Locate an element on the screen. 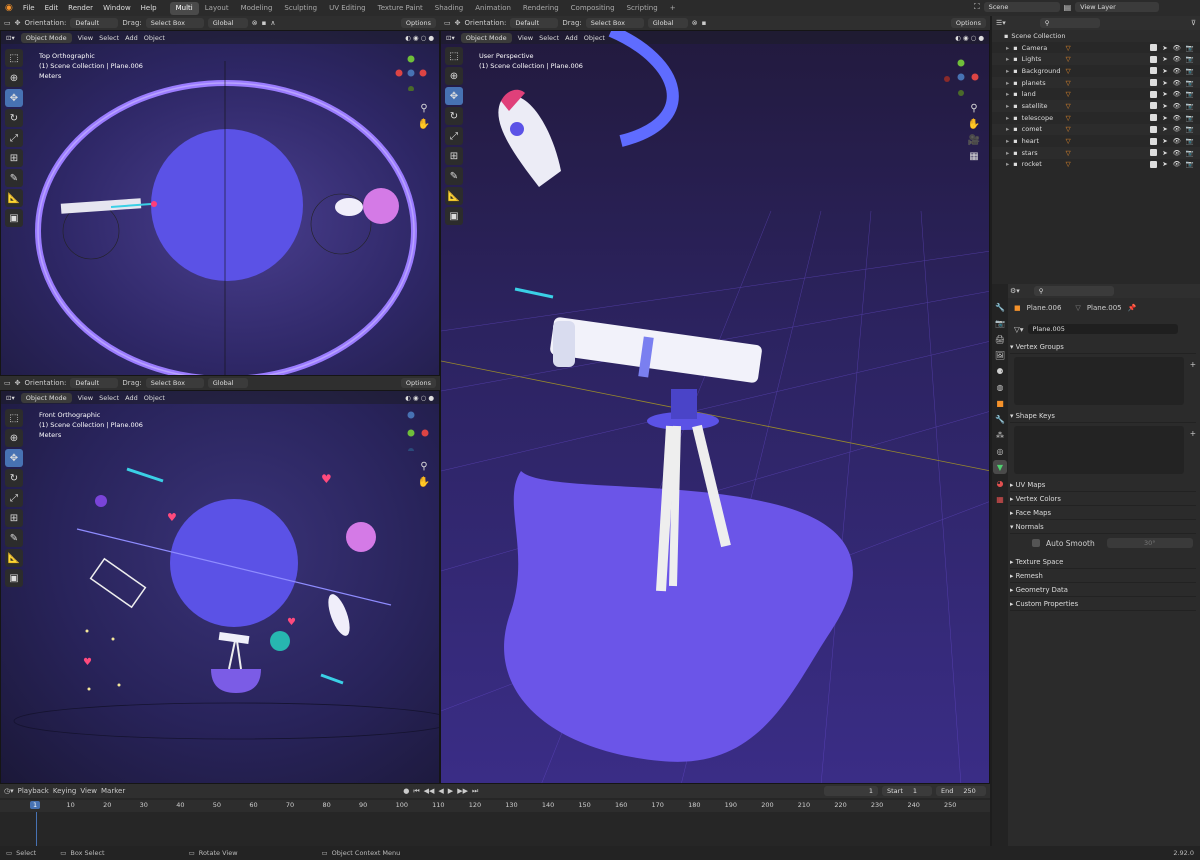 This screenshot has width=1200, height=860. outliner-item-telescope: ▸ ▪ telescope ▽ ➤ 👁 📷 is located at coordinates (1096, 118).